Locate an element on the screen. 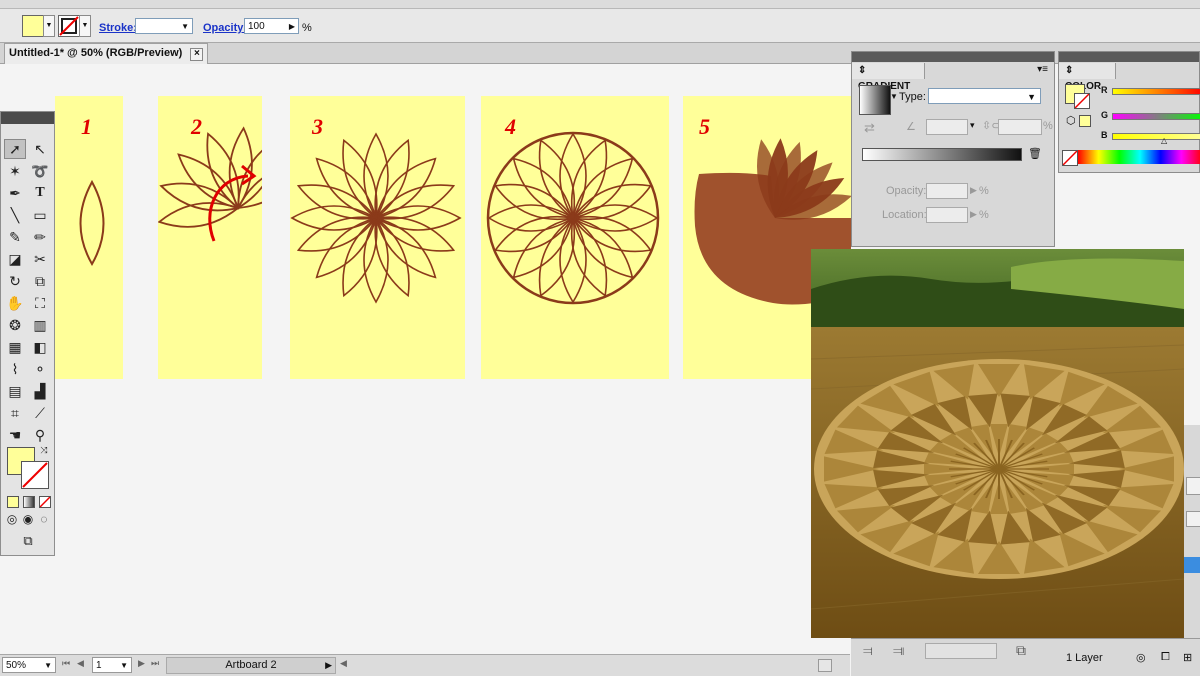 The width and height of the screenshot is (1200, 676). artboard-number-value: 1 is located at coordinates (99, 665).